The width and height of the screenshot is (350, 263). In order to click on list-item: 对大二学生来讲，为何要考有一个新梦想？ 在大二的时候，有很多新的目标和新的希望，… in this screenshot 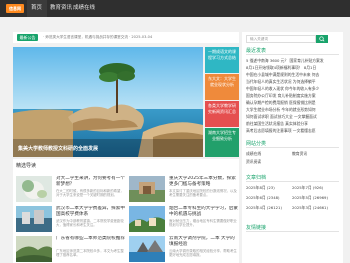, I will do `click(71, 189)`.